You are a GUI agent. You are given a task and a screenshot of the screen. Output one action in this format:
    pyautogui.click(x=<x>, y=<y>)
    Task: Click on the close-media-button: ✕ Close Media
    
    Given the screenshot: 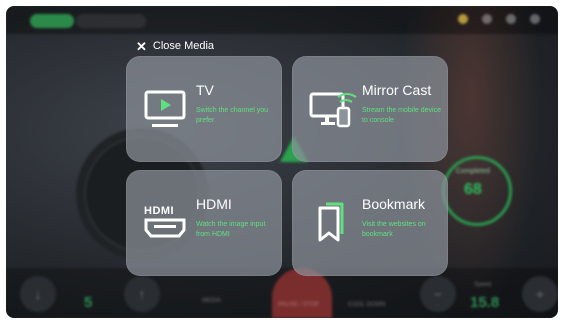 What is the action you would take?
    pyautogui.click(x=175, y=46)
    